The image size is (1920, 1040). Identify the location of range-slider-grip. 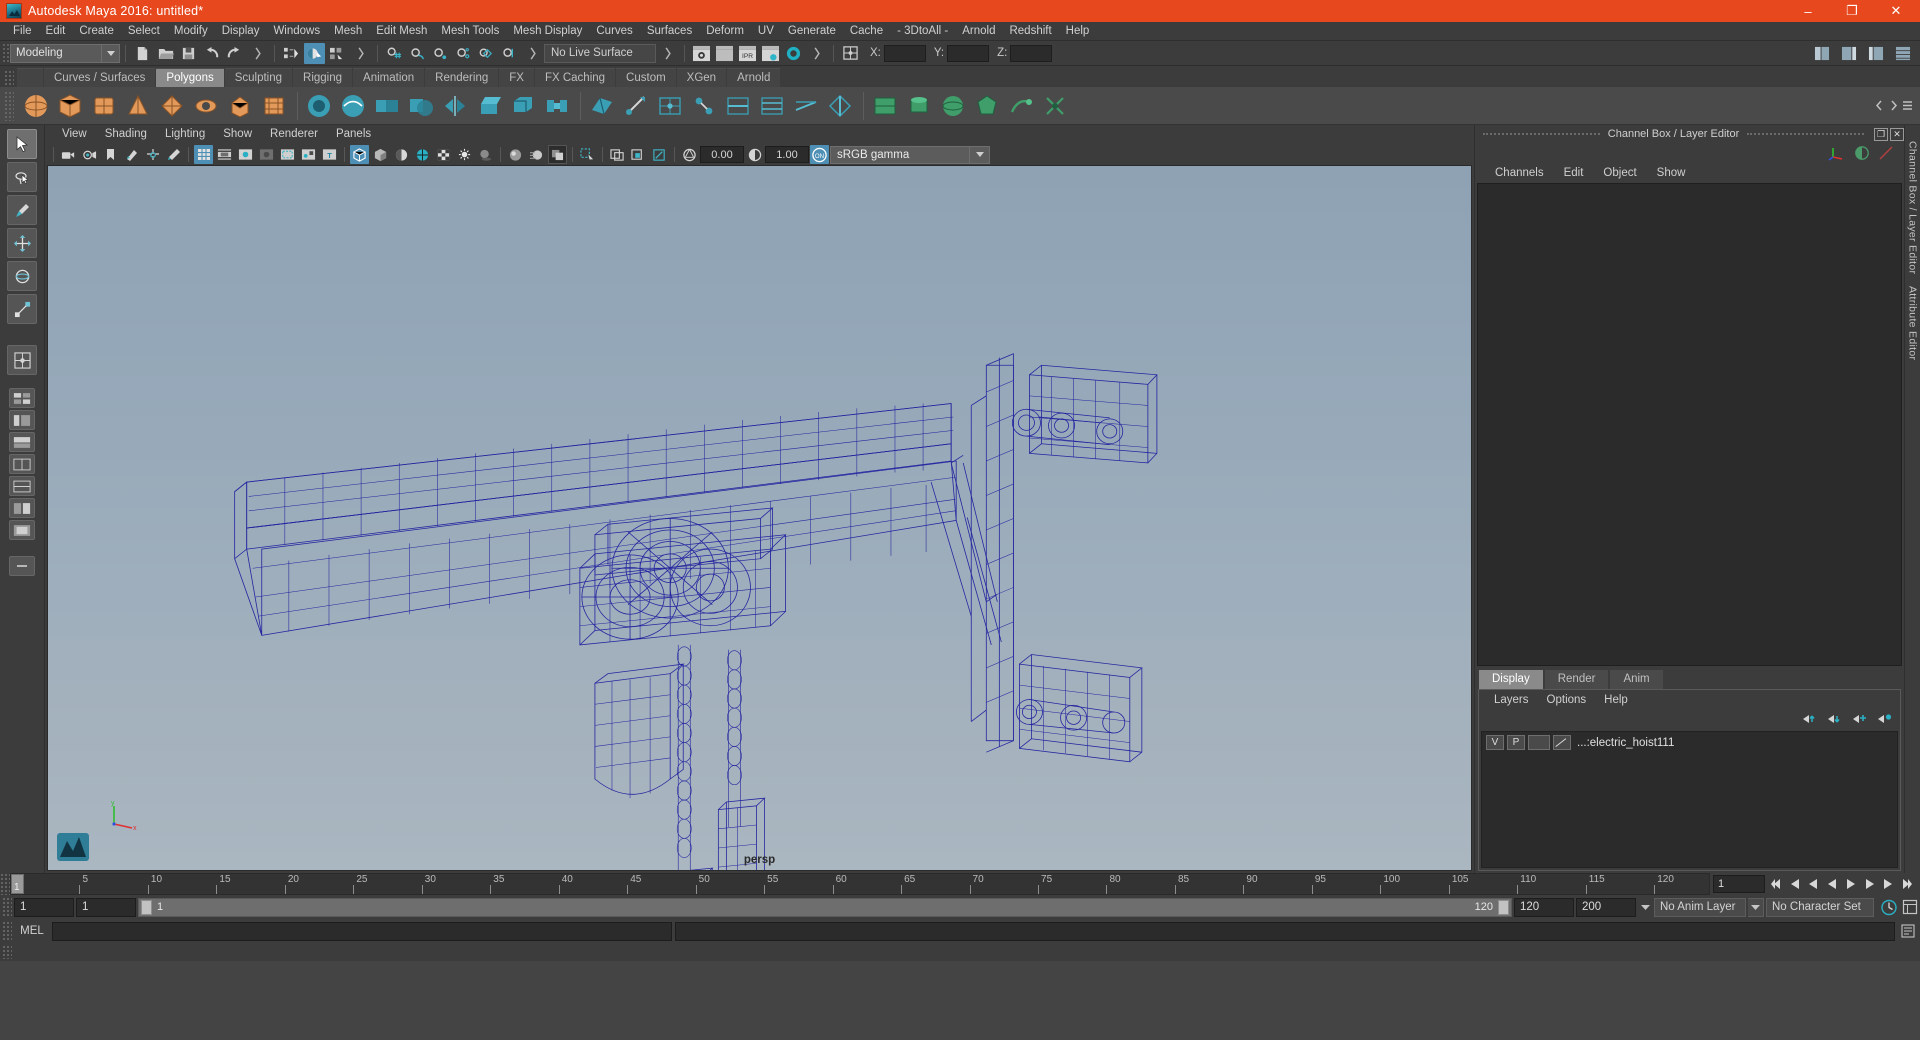
(7, 907).